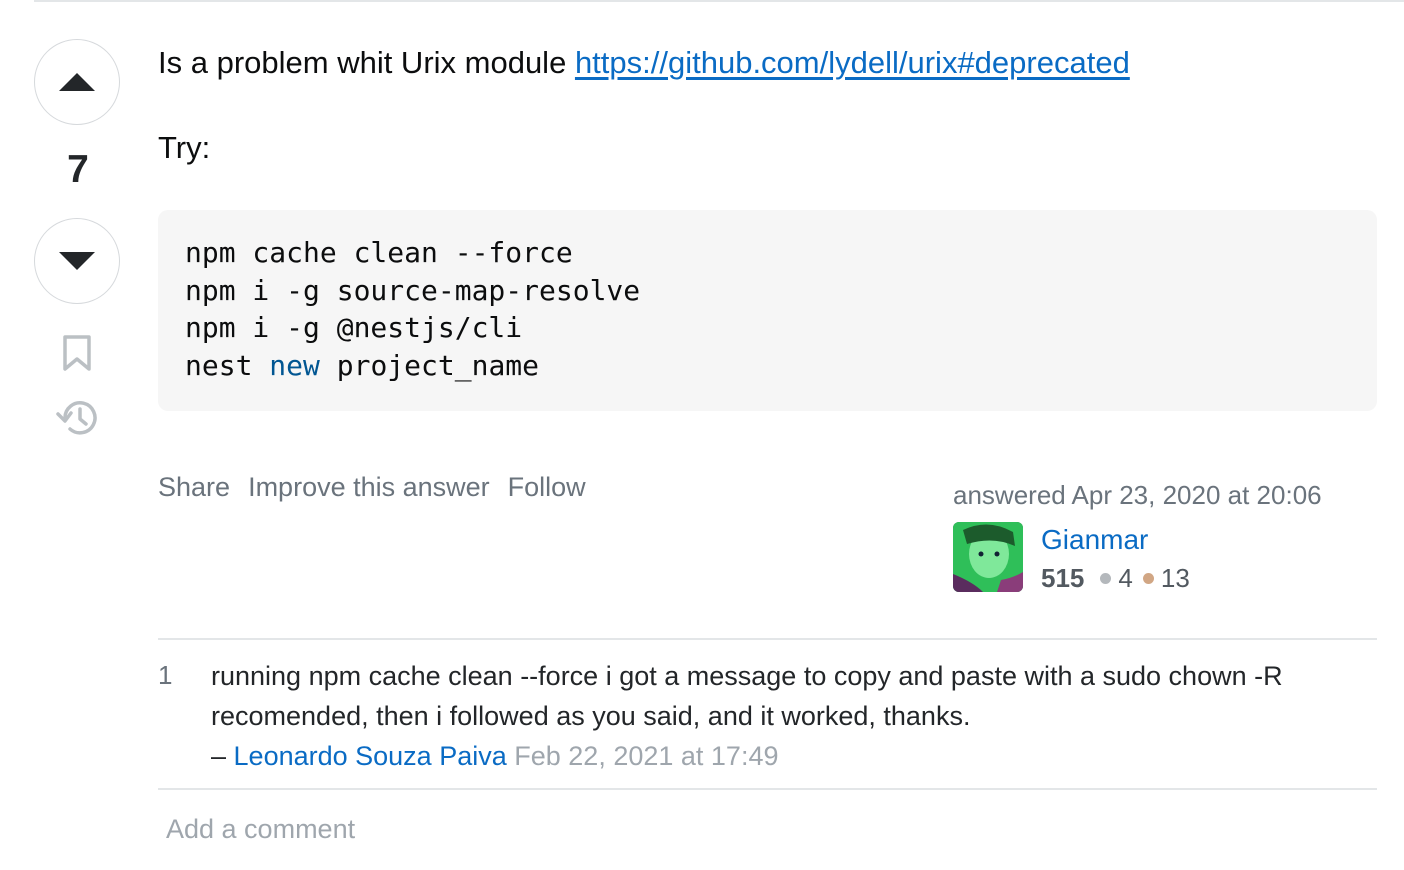 This screenshot has width=1404, height=870. Describe the element at coordinates (366, 62) in the screenshot. I see `answer-text: Is a problem whit Urix module` at that location.